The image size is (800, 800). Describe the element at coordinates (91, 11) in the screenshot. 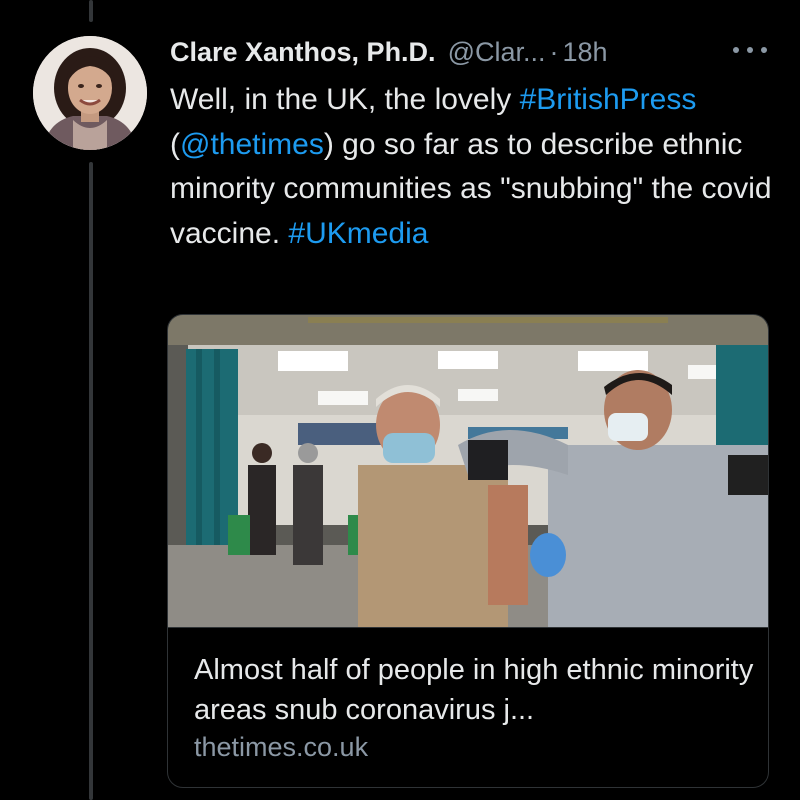

I see `thread-line-top` at that location.